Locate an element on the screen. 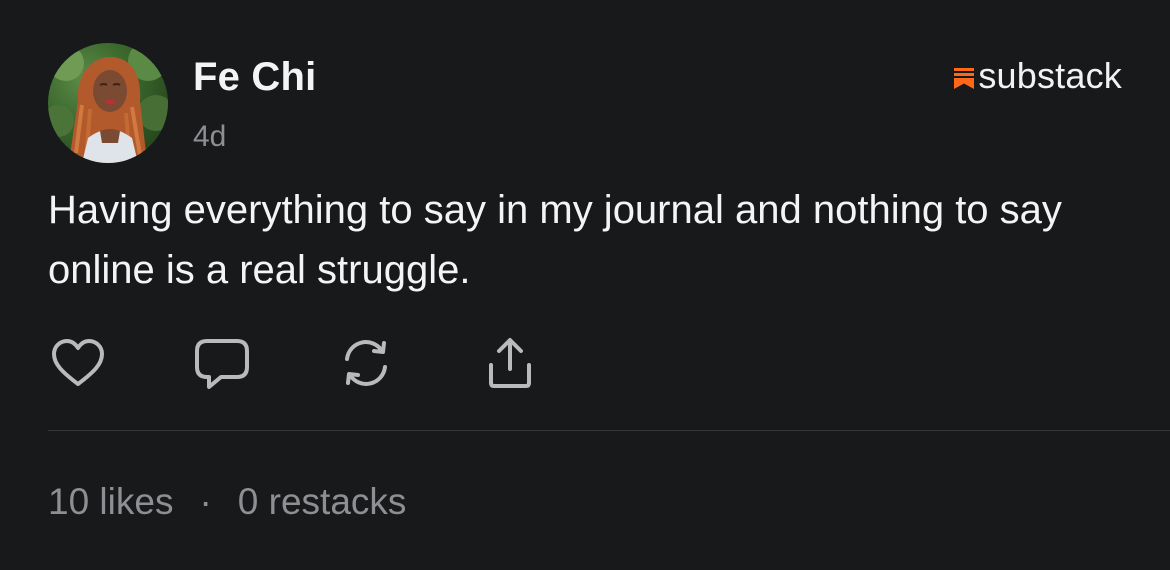  restack-button is located at coordinates (366, 363).